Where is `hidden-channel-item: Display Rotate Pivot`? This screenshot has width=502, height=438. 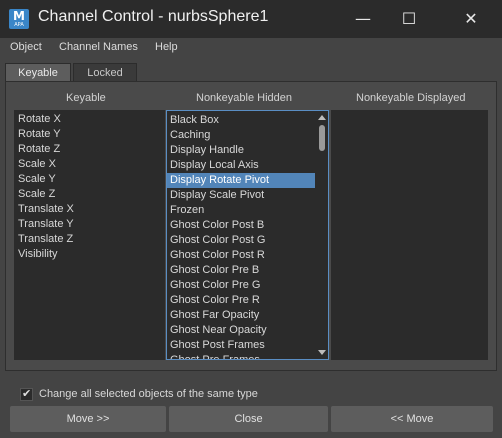 hidden-channel-item: Display Rotate Pivot is located at coordinates (241, 180).